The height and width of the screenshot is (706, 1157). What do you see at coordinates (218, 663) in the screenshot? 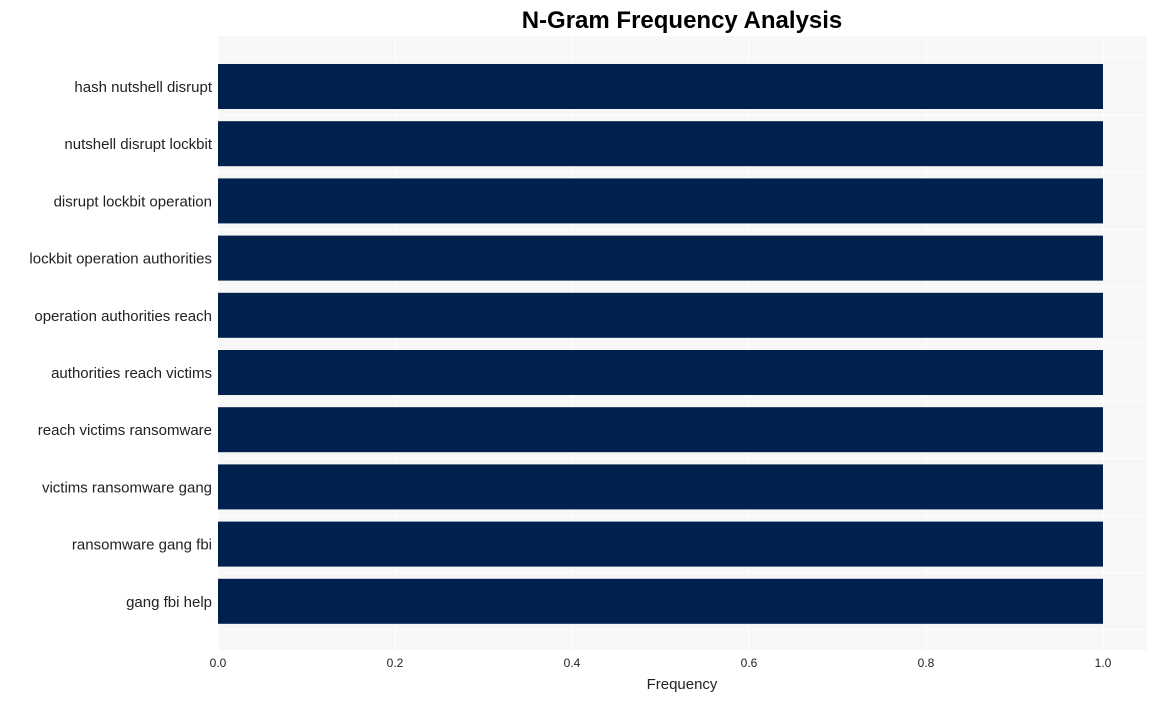
I see `x-tick-label: 0.0` at bounding box center [218, 663].